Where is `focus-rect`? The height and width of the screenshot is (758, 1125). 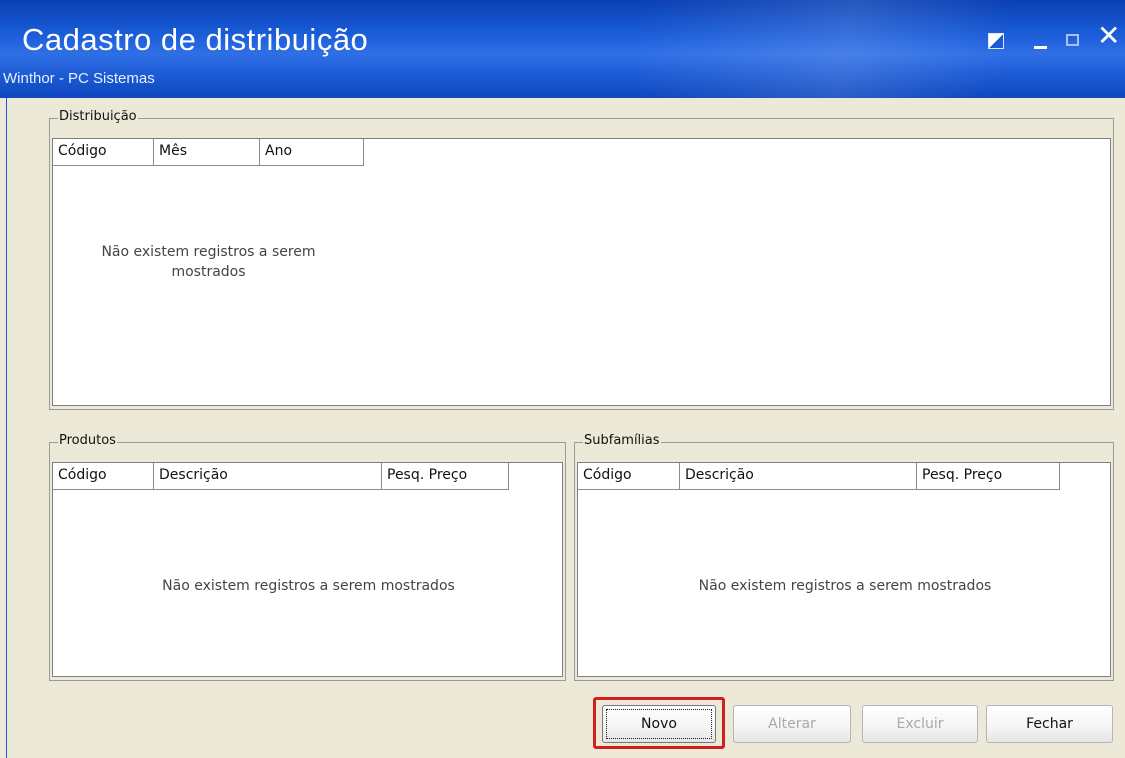
focus-rect is located at coordinates (659, 724).